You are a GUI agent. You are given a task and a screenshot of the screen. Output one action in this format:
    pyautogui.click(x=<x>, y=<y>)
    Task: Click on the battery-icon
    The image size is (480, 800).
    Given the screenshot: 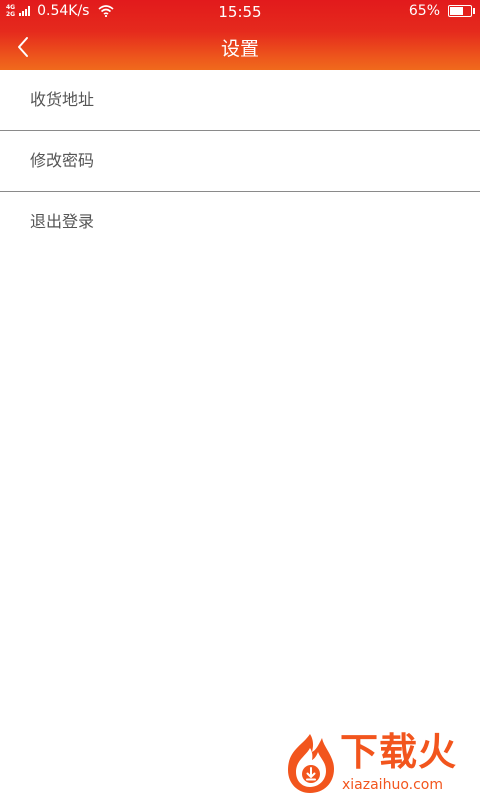 What is the action you would take?
    pyautogui.click(x=461, y=11)
    